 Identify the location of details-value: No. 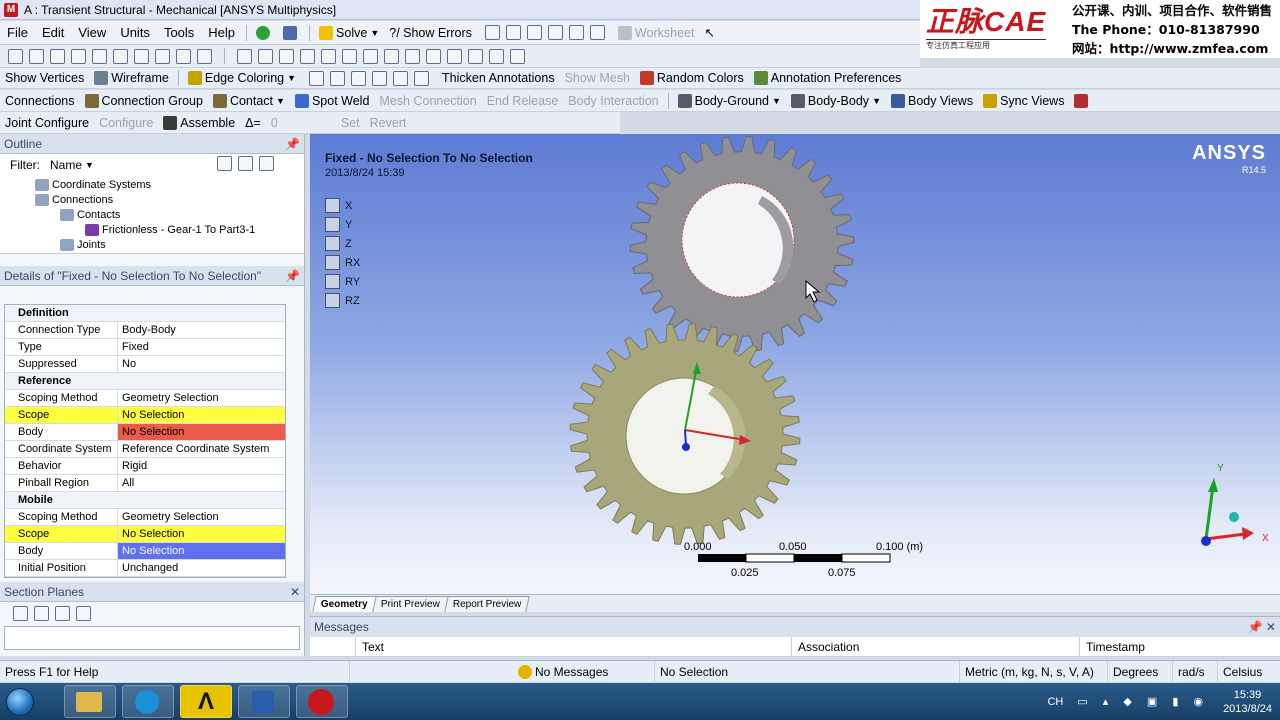
(201, 364).